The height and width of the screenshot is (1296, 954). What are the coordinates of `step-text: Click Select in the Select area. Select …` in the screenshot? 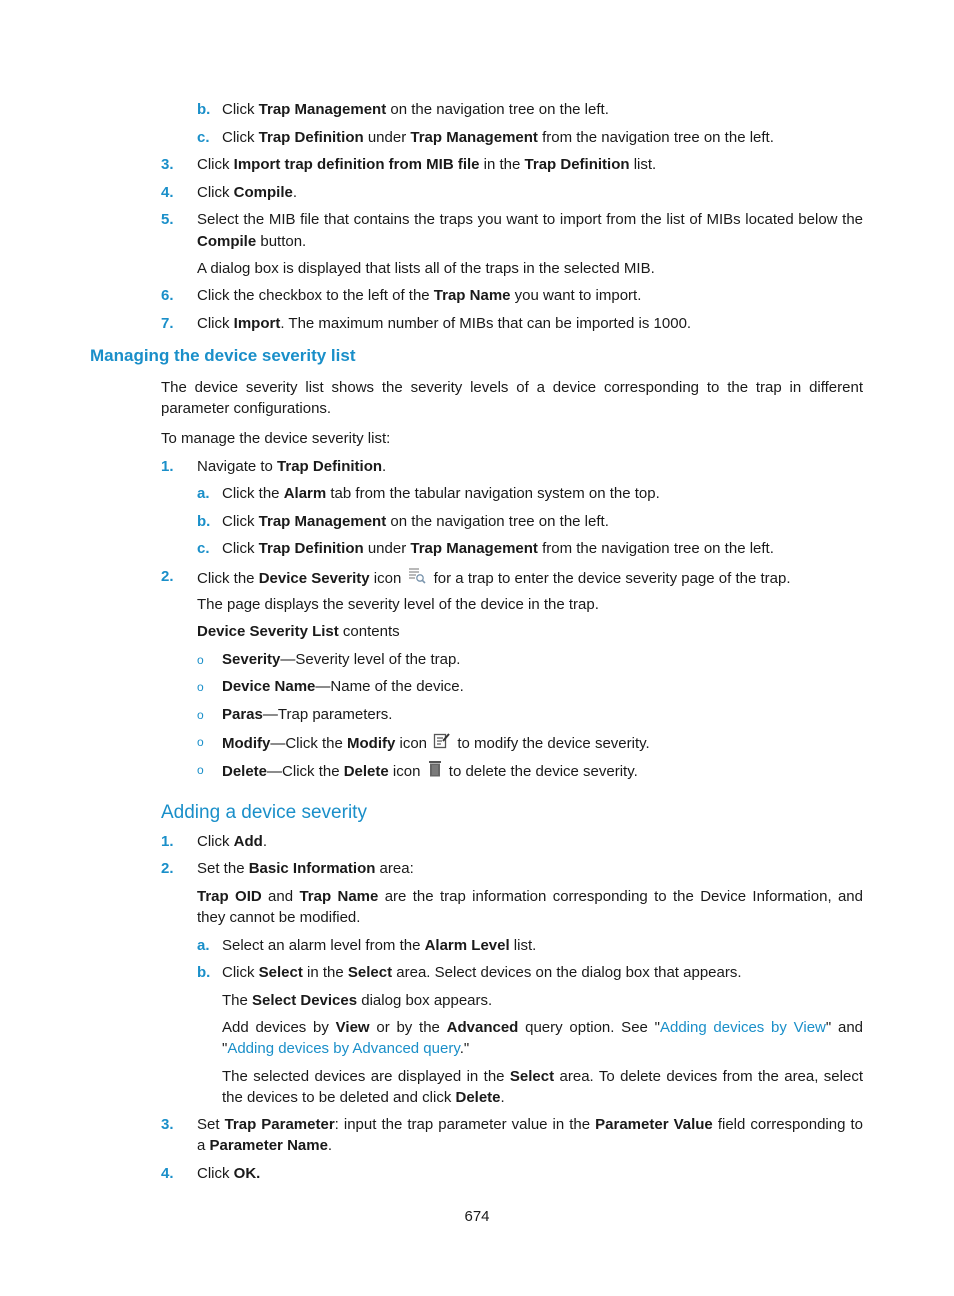 It's located at (482, 972).